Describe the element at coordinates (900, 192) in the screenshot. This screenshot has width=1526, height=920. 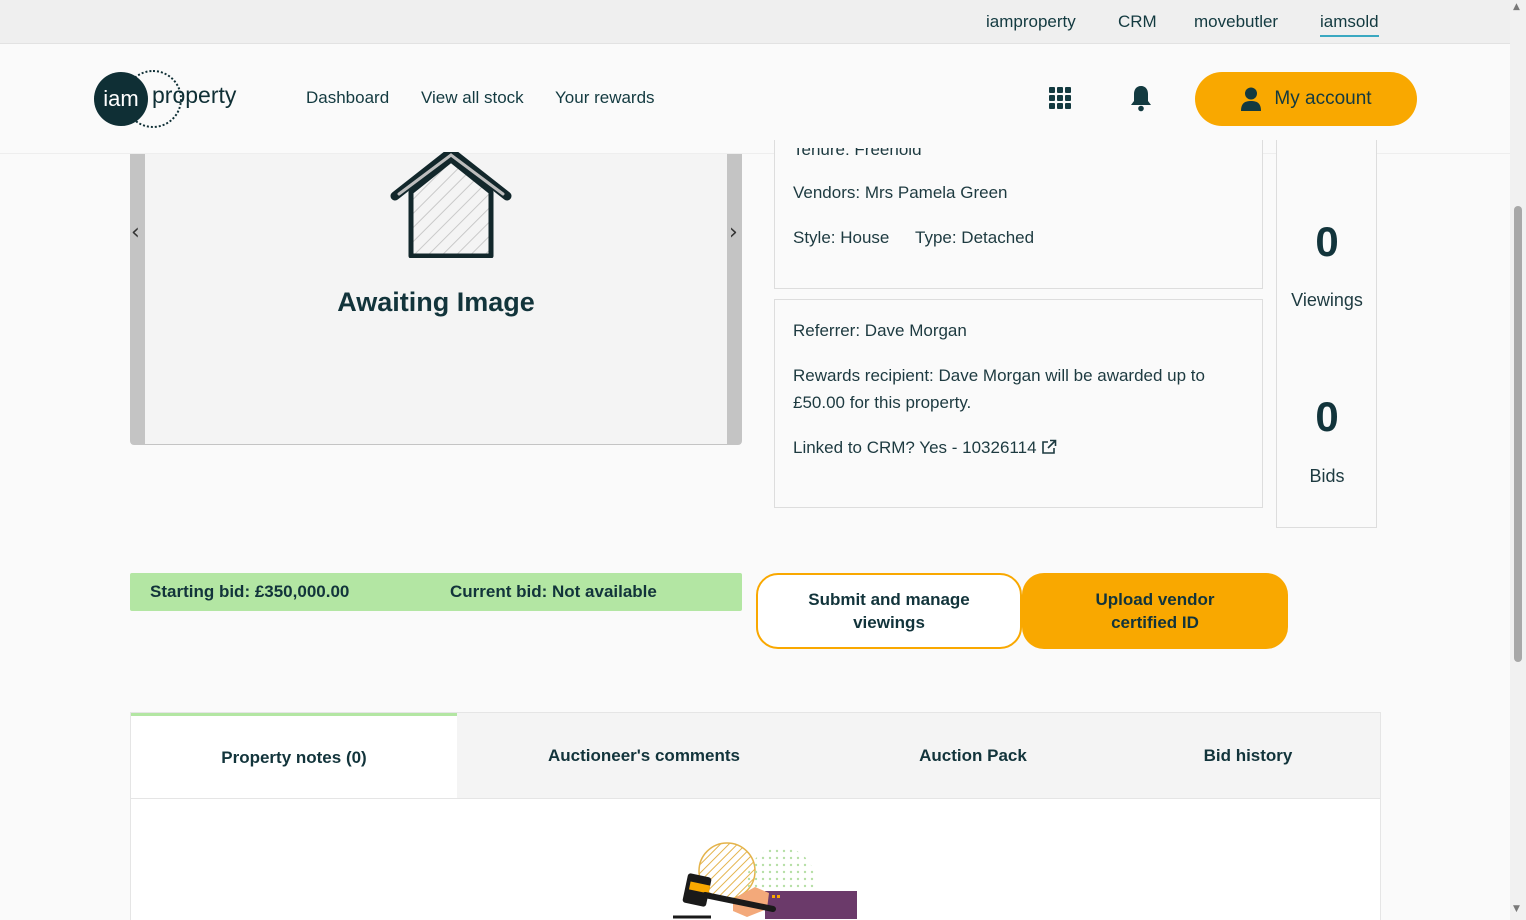
I see `vendors-text: Vendors: Mrs Pamela Green` at that location.